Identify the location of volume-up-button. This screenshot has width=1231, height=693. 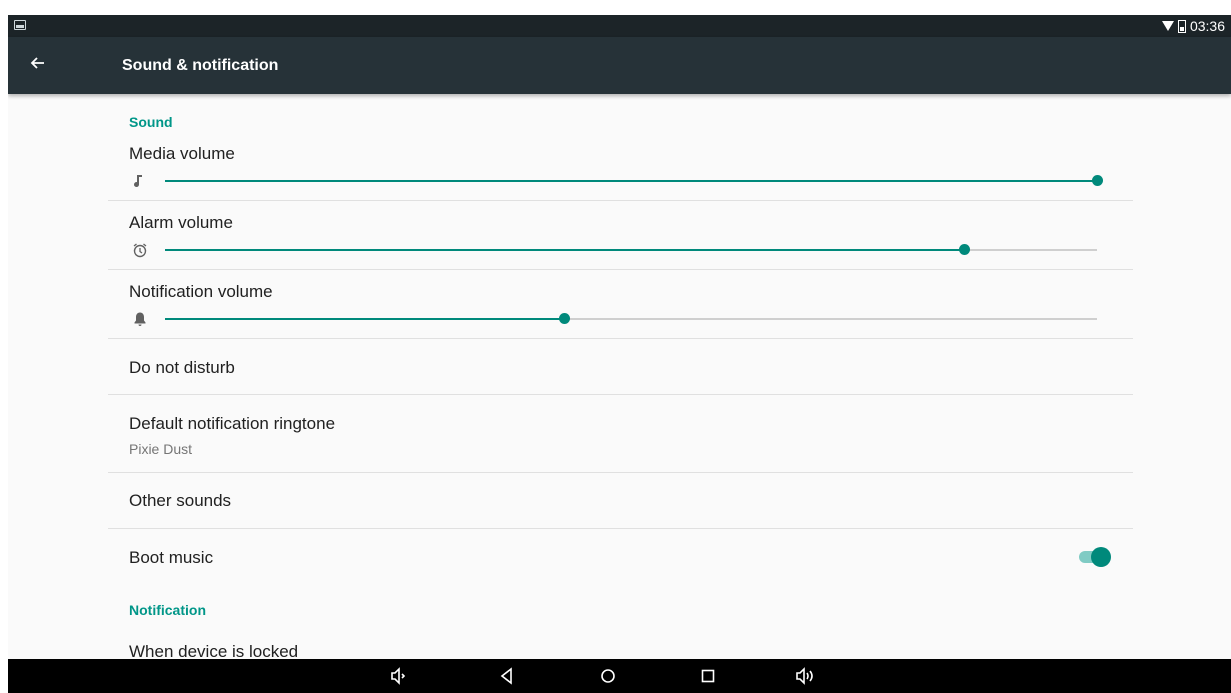
(806, 676).